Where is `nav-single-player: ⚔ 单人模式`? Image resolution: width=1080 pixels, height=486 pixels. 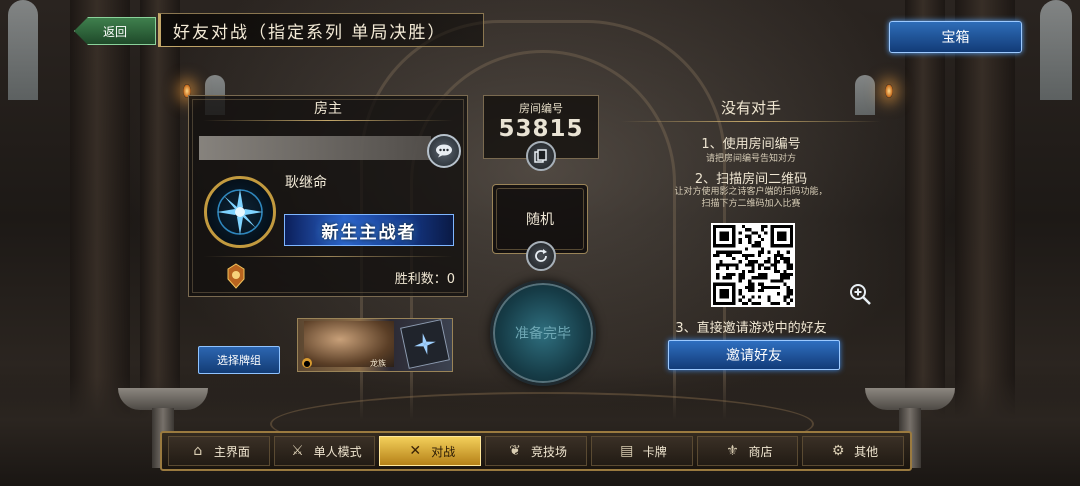
nav-single-player: ⚔ 单人模式 is located at coordinates (324, 451).